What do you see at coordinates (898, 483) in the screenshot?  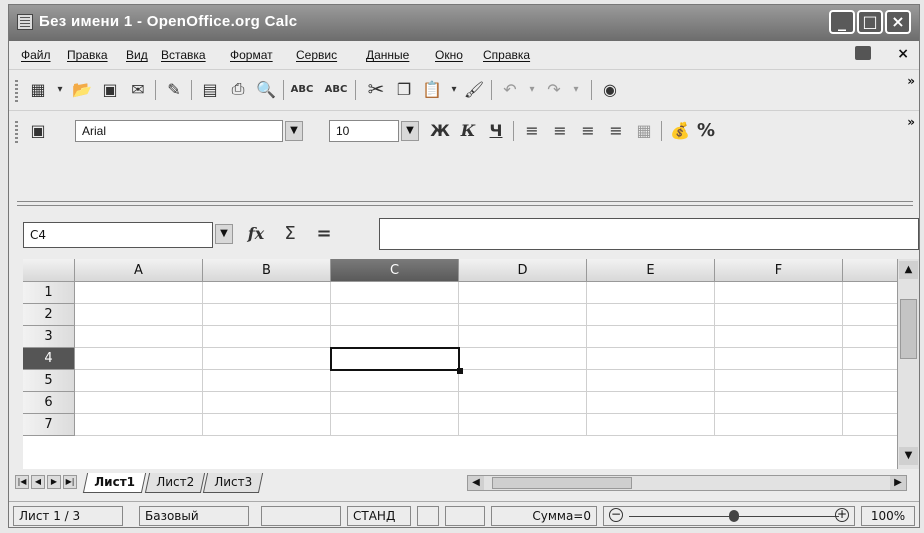 I see `scroll-right-icon: ▶` at bounding box center [898, 483].